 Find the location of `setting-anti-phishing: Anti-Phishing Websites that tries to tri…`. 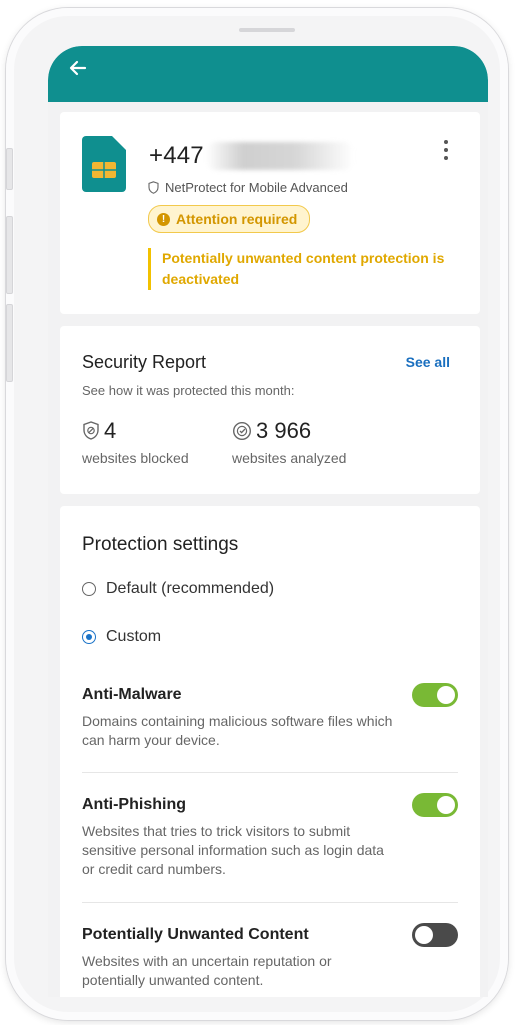

setting-anti-phishing: Anti-Phishing Websites that tries to tri… is located at coordinates (270, 836).